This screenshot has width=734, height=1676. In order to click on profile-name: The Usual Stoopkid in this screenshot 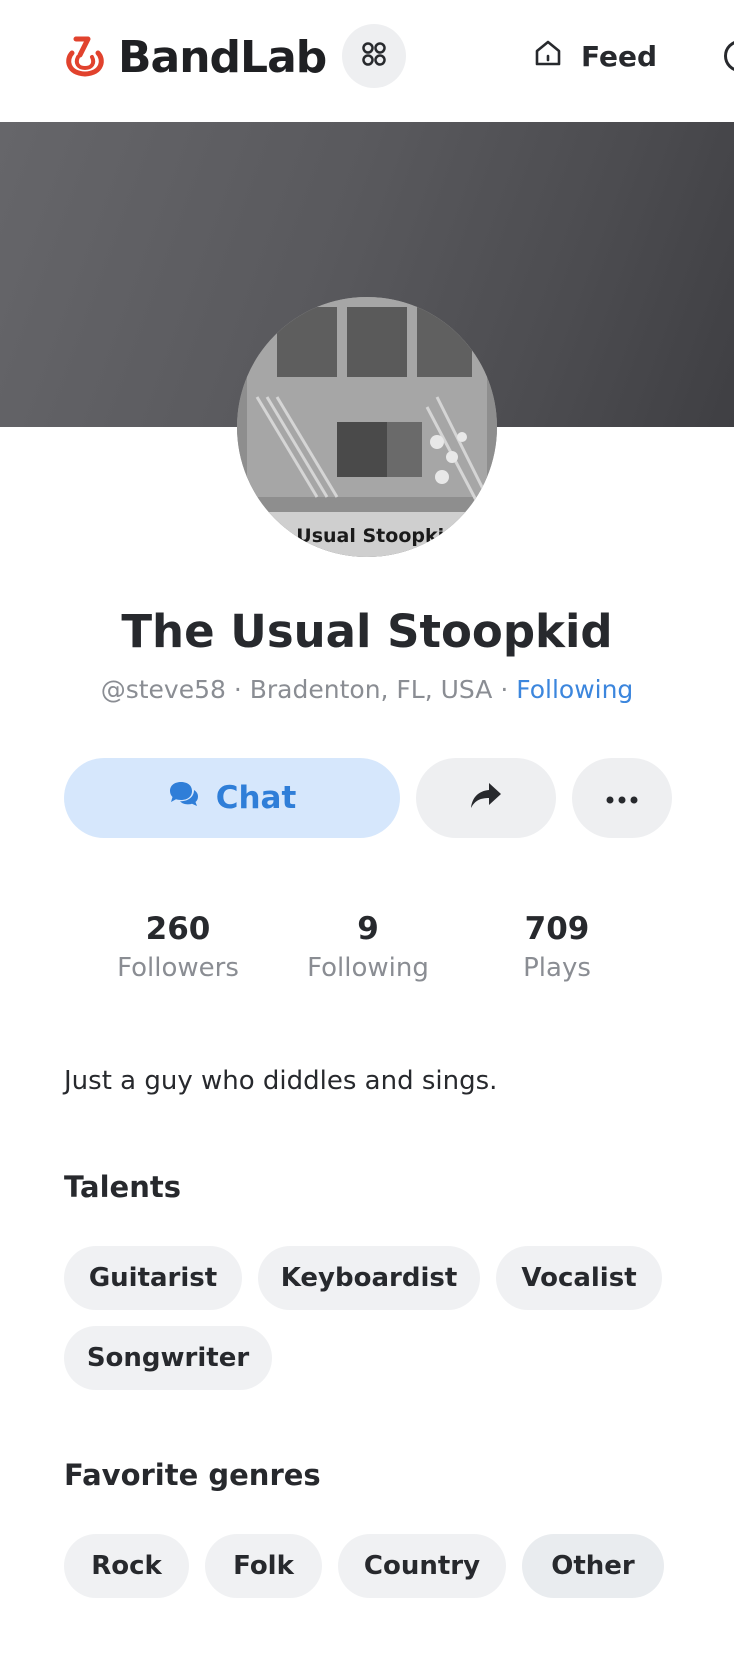, I will do `click(367, 631)`.